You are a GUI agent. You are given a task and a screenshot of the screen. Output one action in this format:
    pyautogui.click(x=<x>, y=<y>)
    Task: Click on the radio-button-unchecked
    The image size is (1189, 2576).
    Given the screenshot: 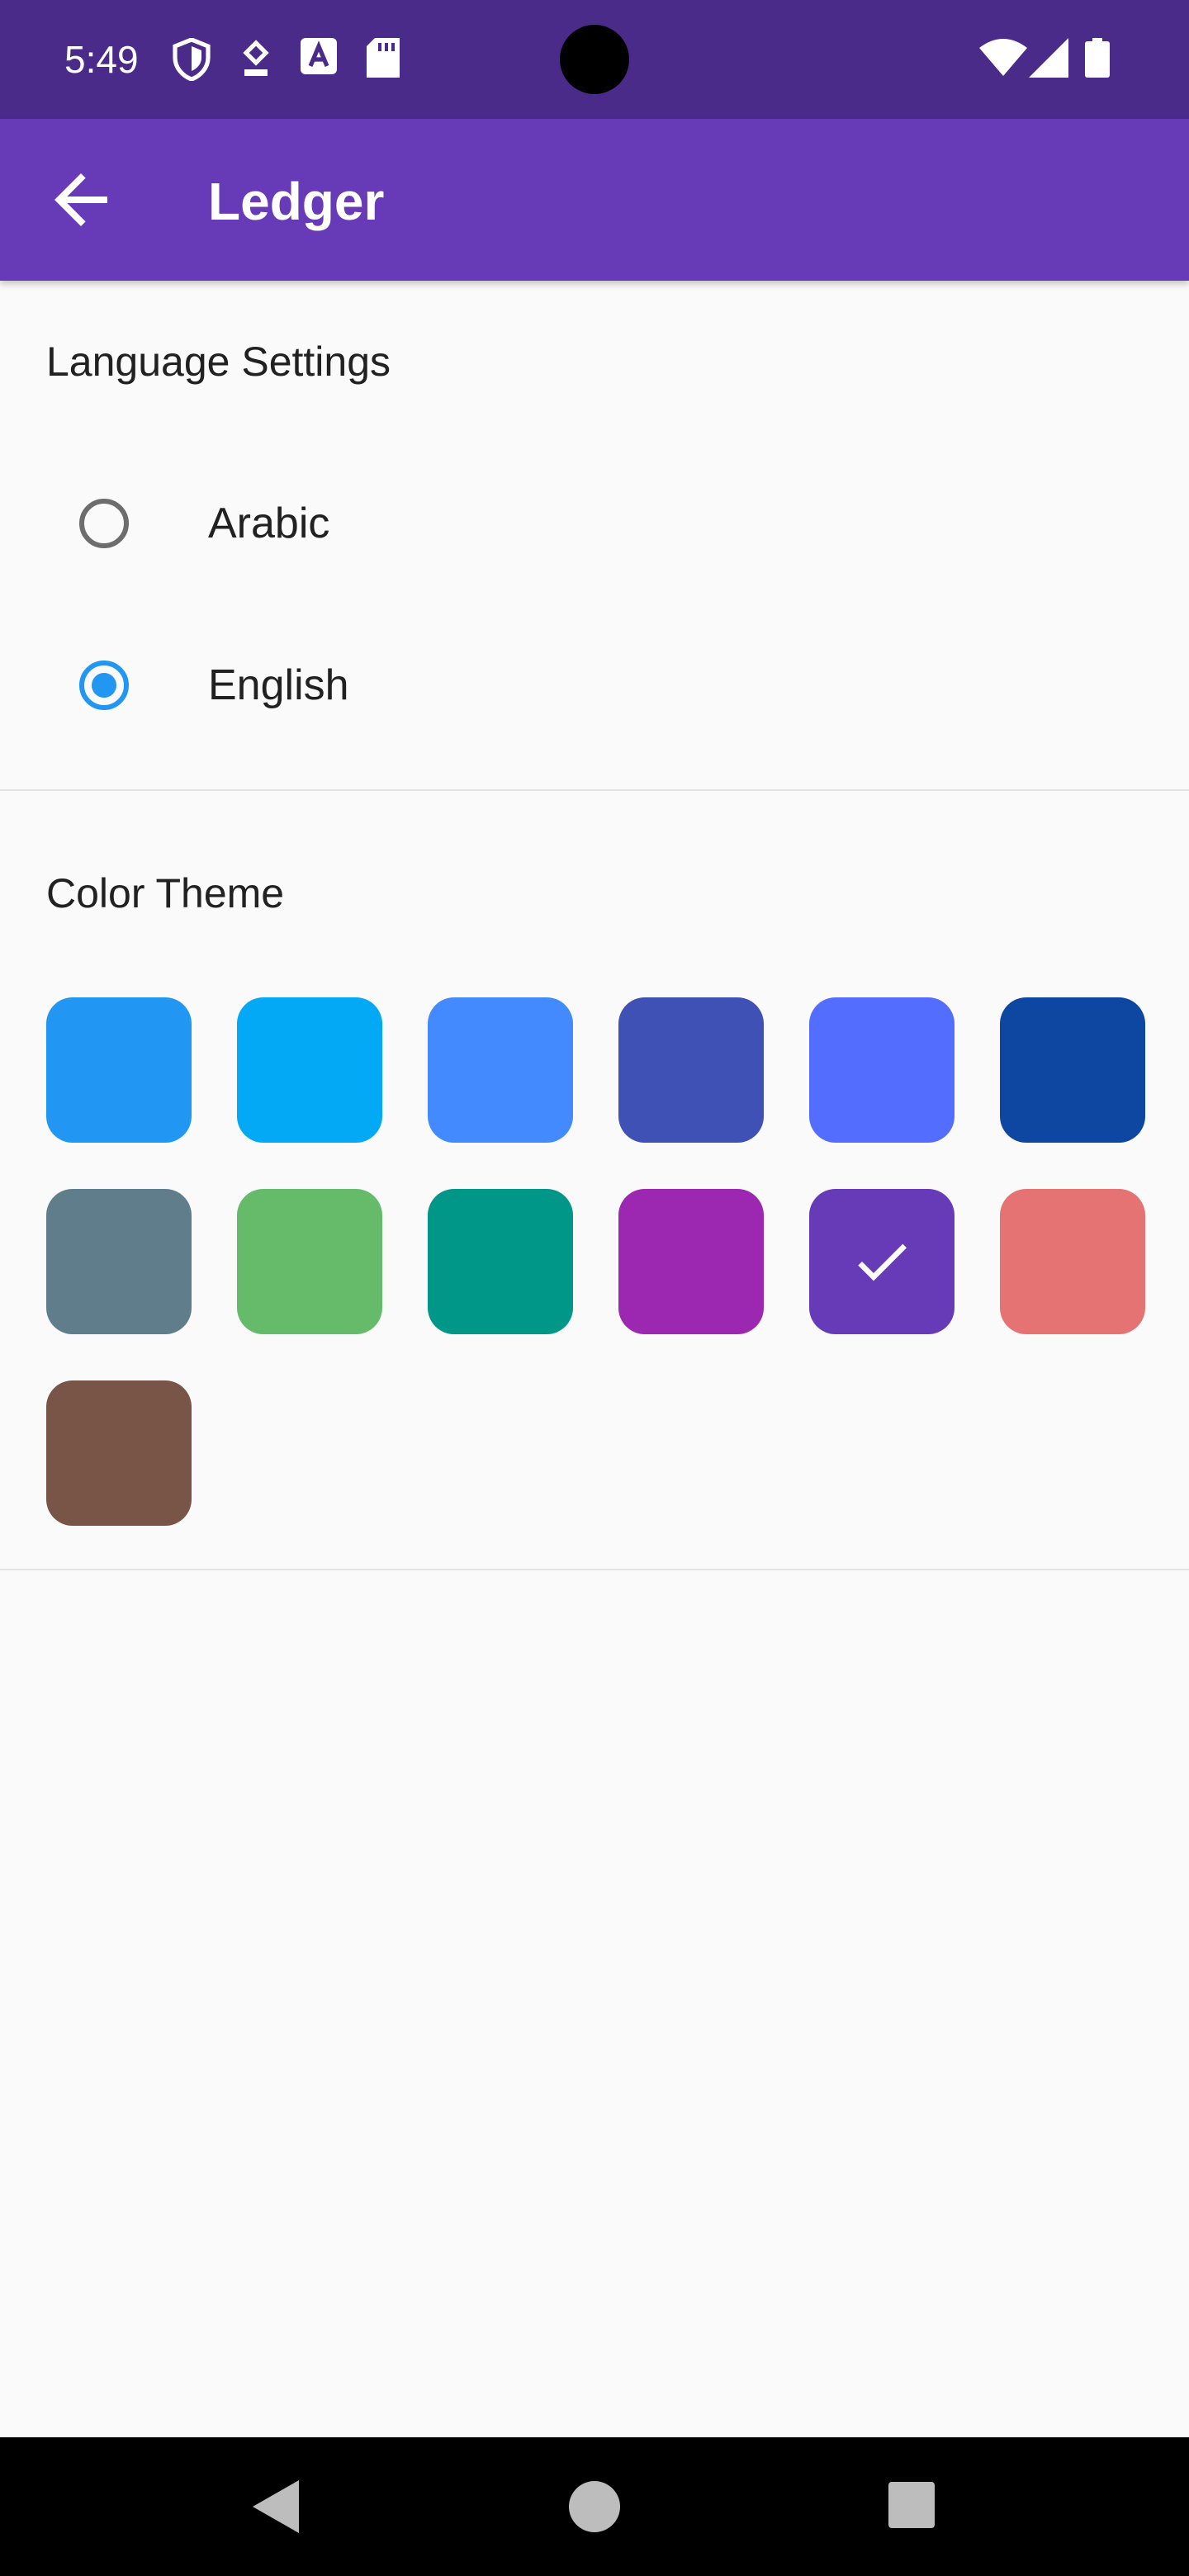 What is the action you would take?
    pyautogui.click(x=104, y=523)
    